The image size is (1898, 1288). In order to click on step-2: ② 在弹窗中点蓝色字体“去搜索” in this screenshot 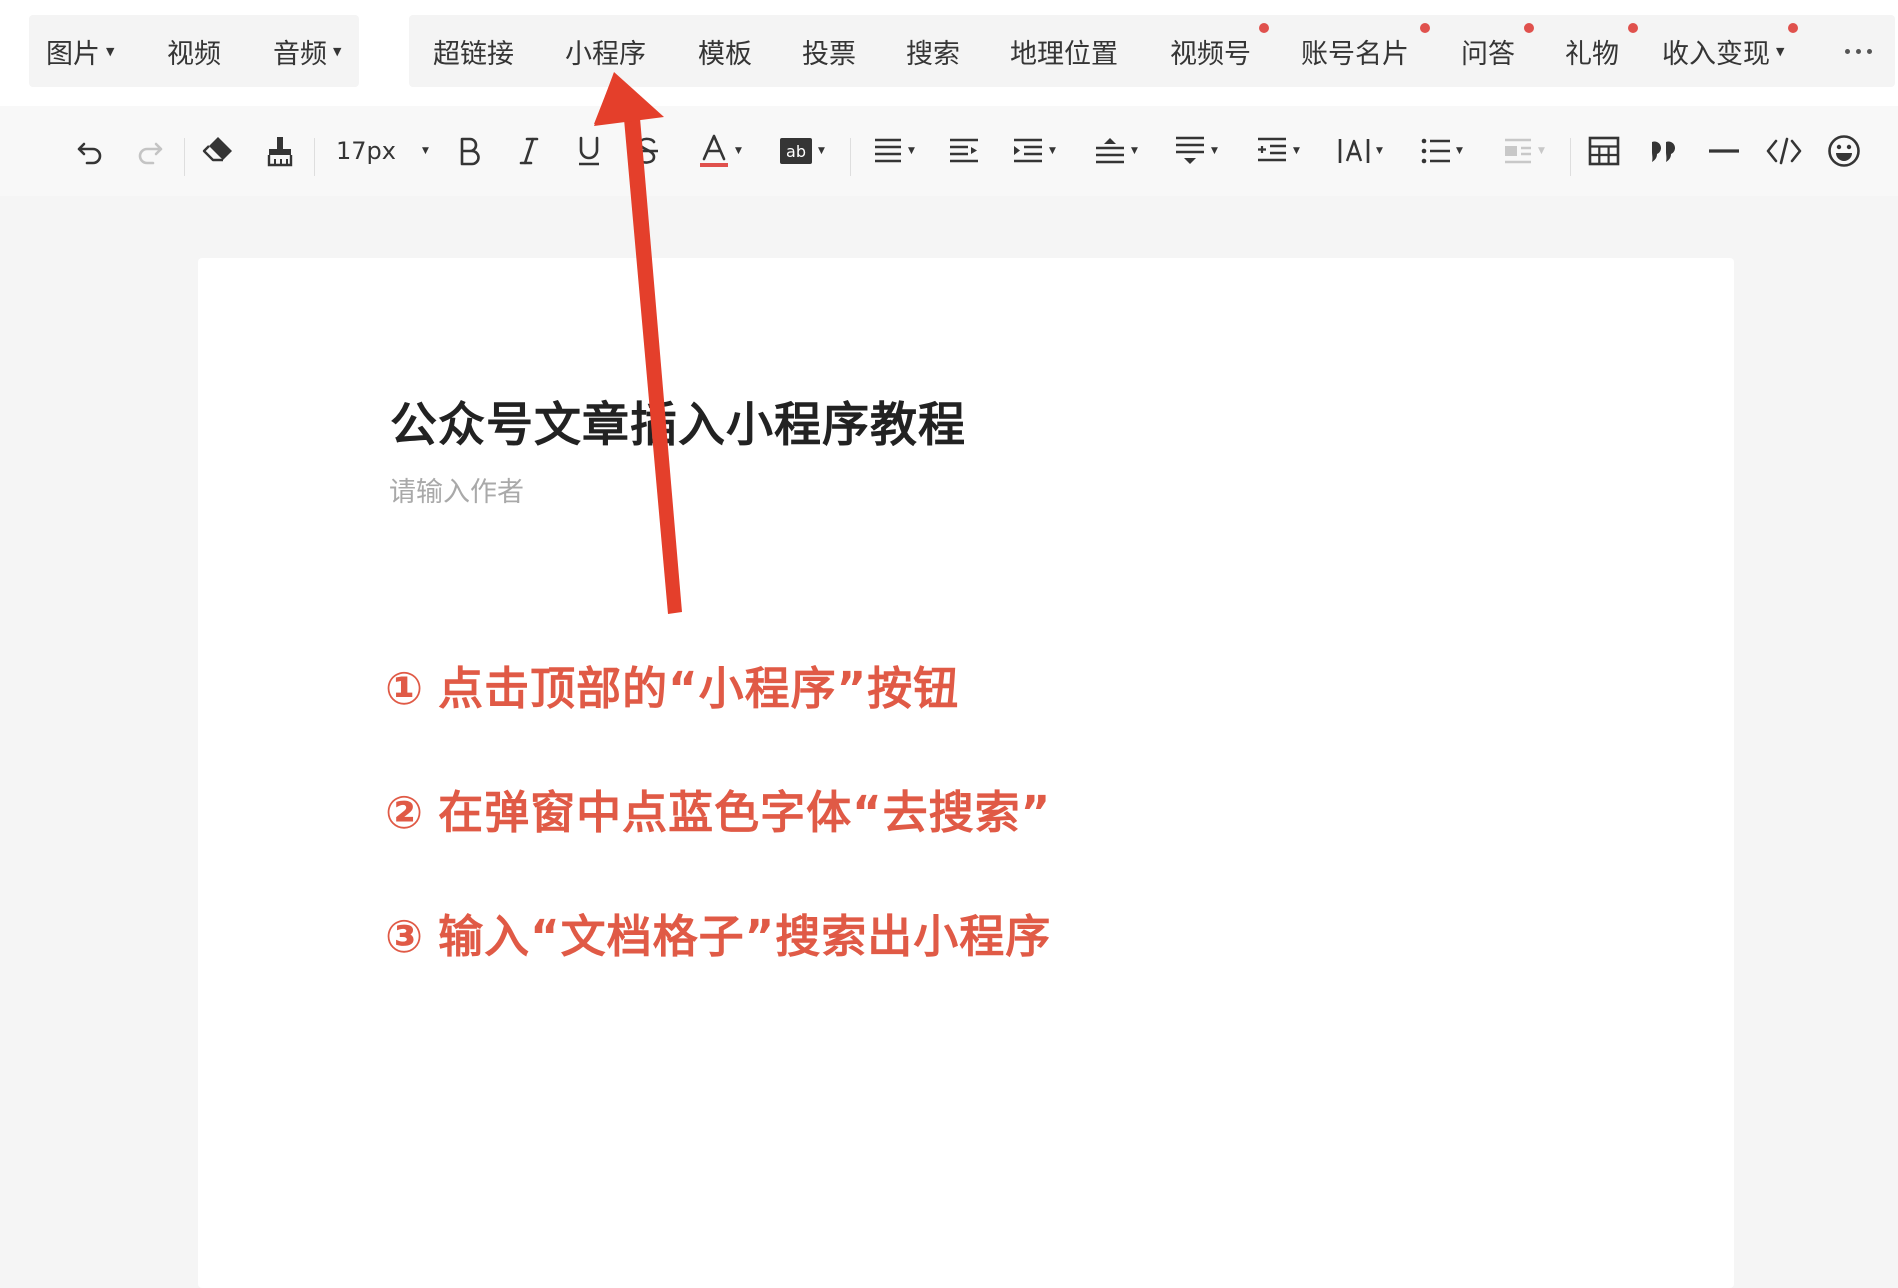, I will do `click(718, 808)`.